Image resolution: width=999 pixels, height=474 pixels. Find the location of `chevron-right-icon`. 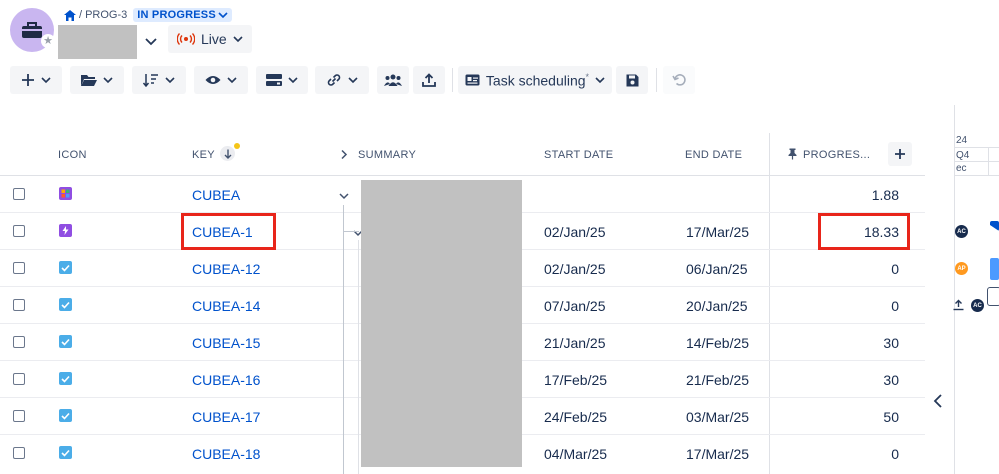

chevron-right-icon is located at coordinates (344, 154).